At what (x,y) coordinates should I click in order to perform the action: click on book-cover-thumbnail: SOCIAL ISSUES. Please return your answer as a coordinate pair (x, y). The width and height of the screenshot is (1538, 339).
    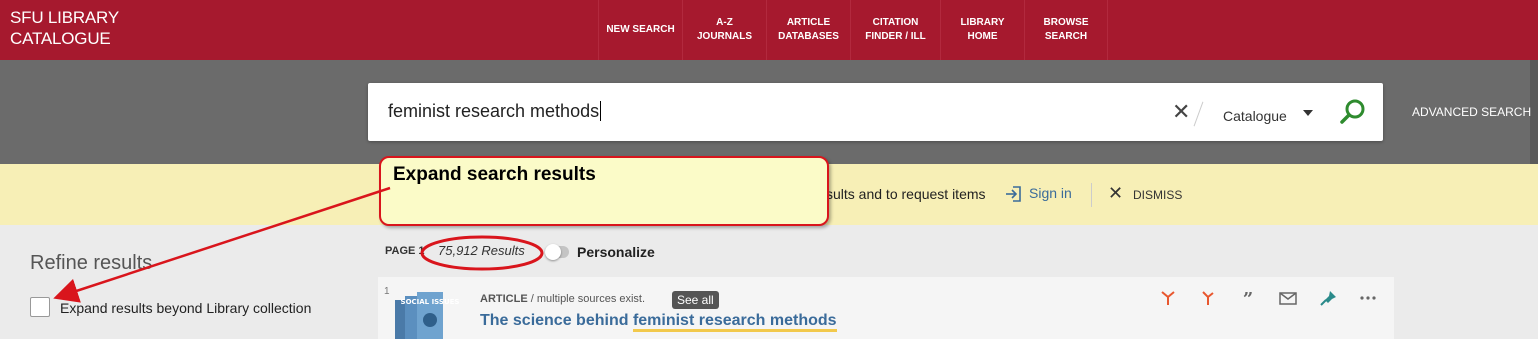
    Looking at the image, I should click on (429, 315).